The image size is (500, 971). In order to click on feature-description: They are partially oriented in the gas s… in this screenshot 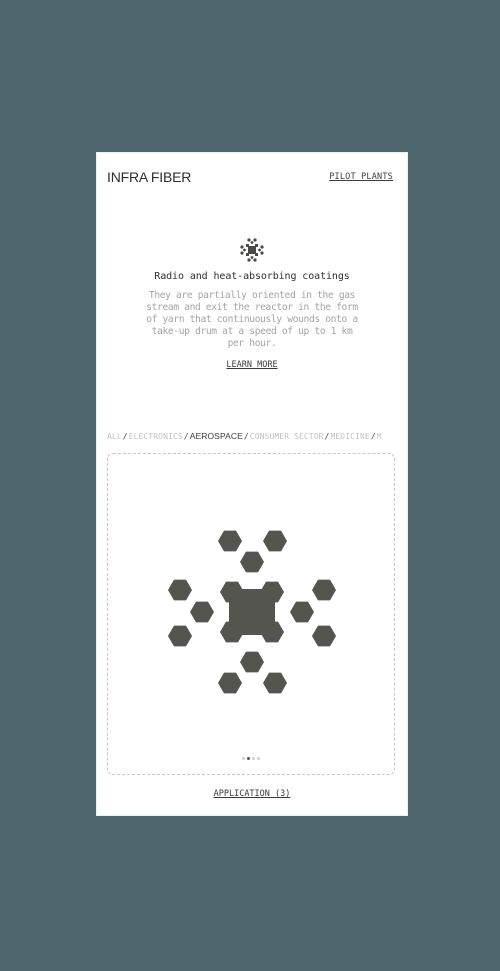, I will do `click(252, 319)`.